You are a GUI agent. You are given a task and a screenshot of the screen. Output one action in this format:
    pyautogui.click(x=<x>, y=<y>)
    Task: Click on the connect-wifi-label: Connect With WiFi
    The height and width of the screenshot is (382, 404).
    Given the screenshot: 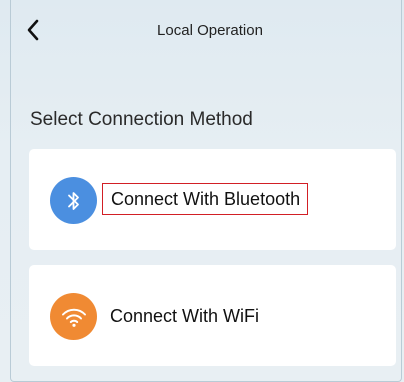 What is the action you would take?
    pyautogui.click(x=185, y=316)
    